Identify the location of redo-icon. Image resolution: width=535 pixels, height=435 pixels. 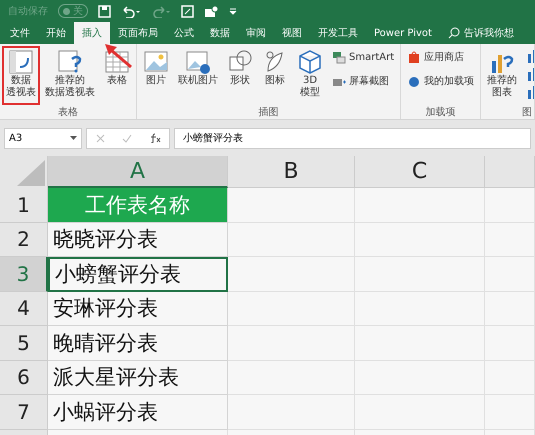
(161, 11).